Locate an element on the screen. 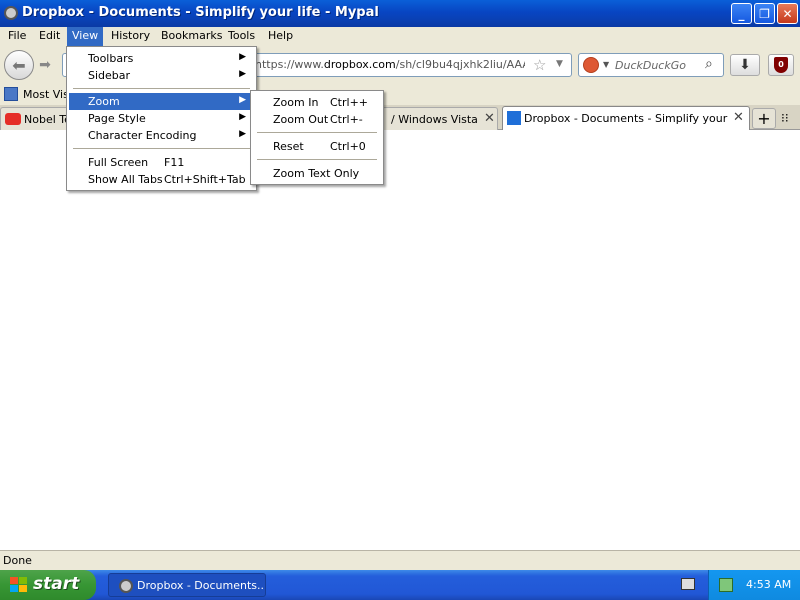 Image resolution: width=800 pixels, height=600 pixels. shortcut-label: Ctrl+Shift+Tab is located at coordinates (205, 179).